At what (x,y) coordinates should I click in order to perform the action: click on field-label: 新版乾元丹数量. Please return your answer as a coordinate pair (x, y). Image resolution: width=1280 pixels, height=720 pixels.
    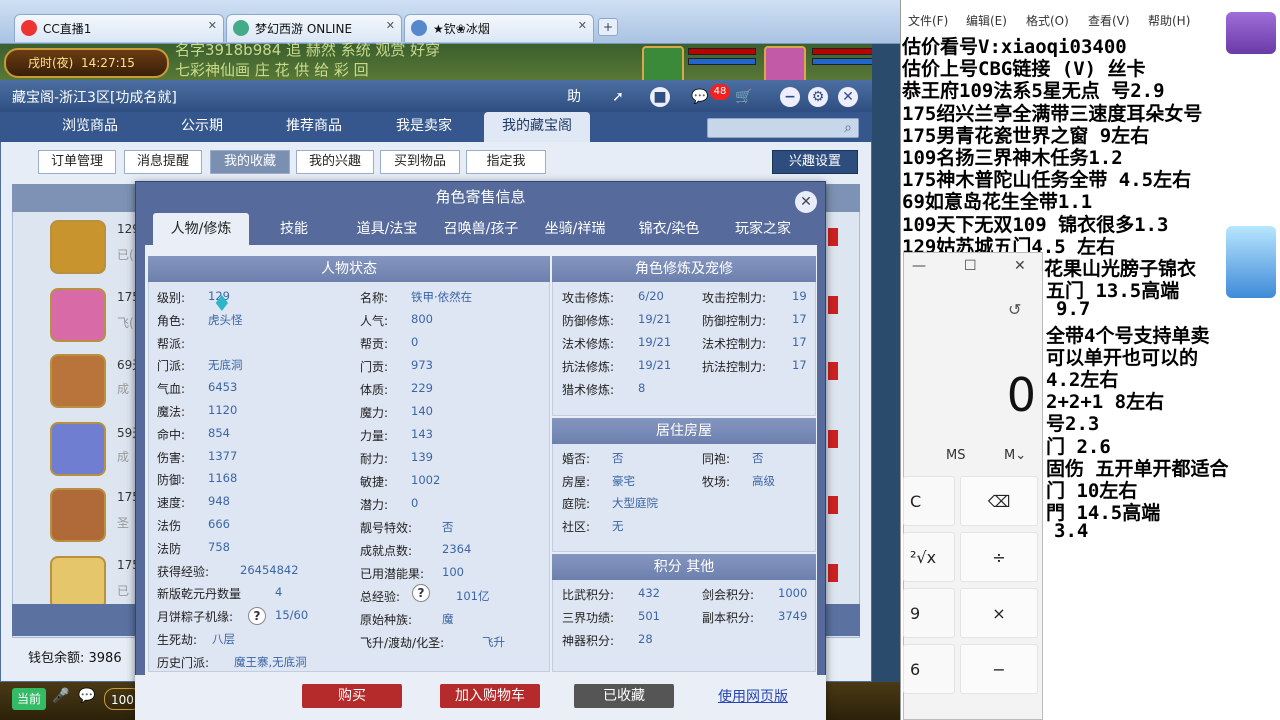
    Looking at the image, I should click on (199, 594).